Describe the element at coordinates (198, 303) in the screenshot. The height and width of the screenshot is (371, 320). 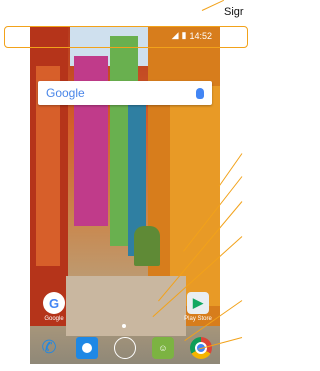
I see `play-store-icon: ▶` at that location.